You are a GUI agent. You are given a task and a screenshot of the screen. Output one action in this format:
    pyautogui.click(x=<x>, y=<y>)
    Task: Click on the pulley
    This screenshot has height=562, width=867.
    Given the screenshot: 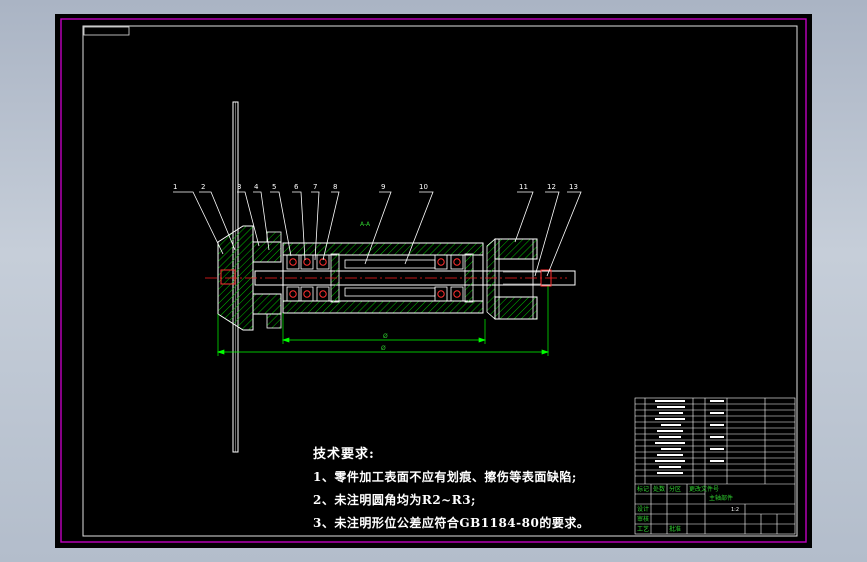 What is the action you would take?
    pyautogui.click(x=519, y=279)
    